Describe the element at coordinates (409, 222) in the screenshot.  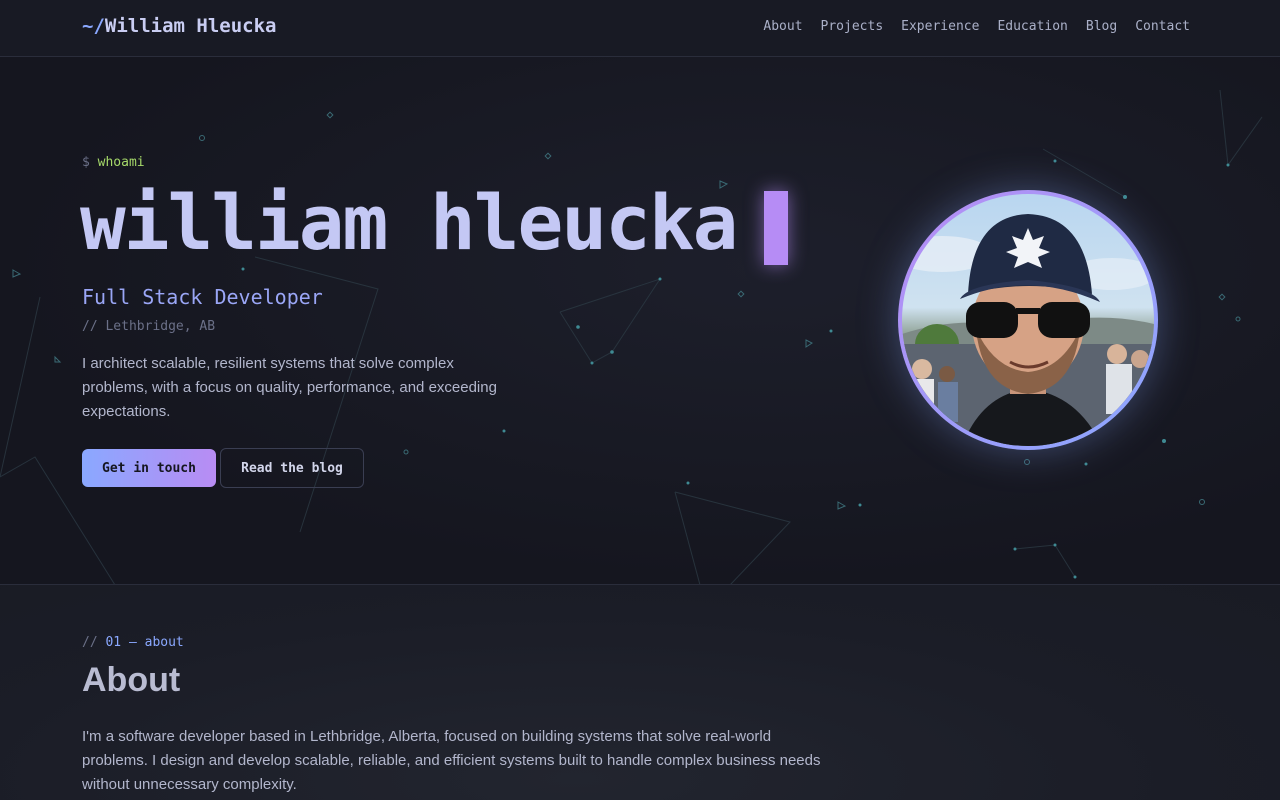
I see `hero-name: william hleucka` at that location.